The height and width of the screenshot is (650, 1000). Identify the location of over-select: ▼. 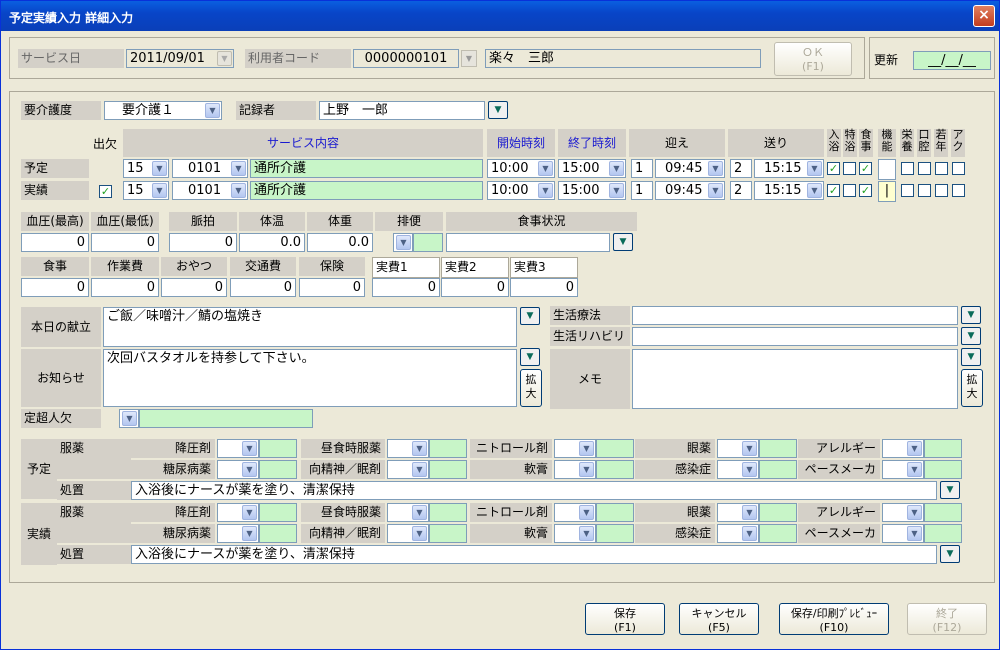
(129, 418).